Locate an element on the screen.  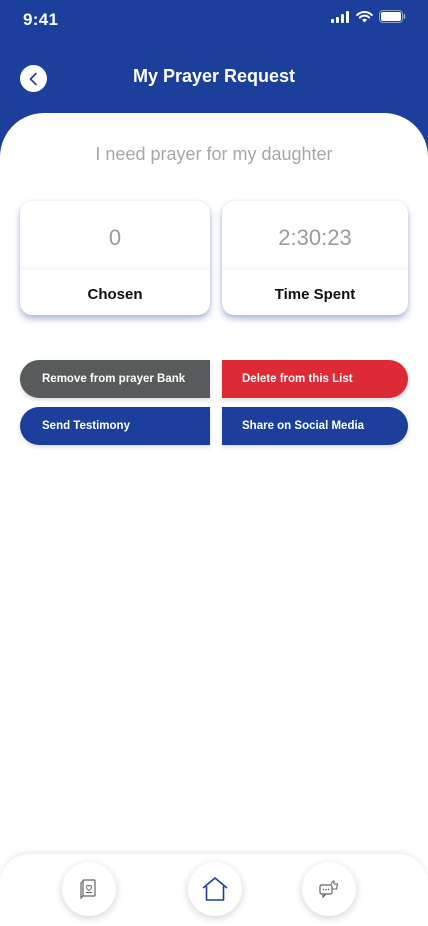
delete-from-list-button: Delete from this List is located at coordinates (315, 379).